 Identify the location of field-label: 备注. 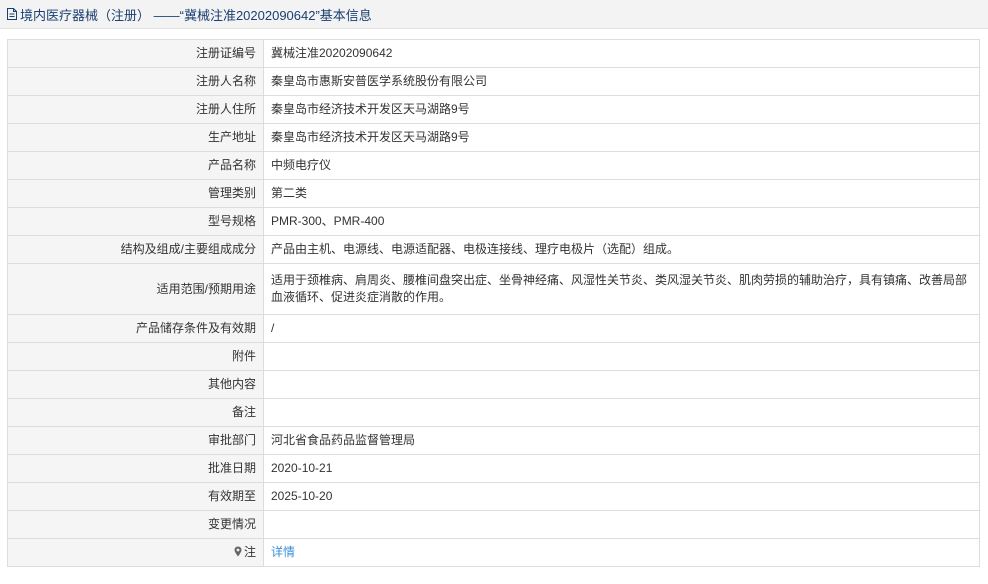
(135, 412).